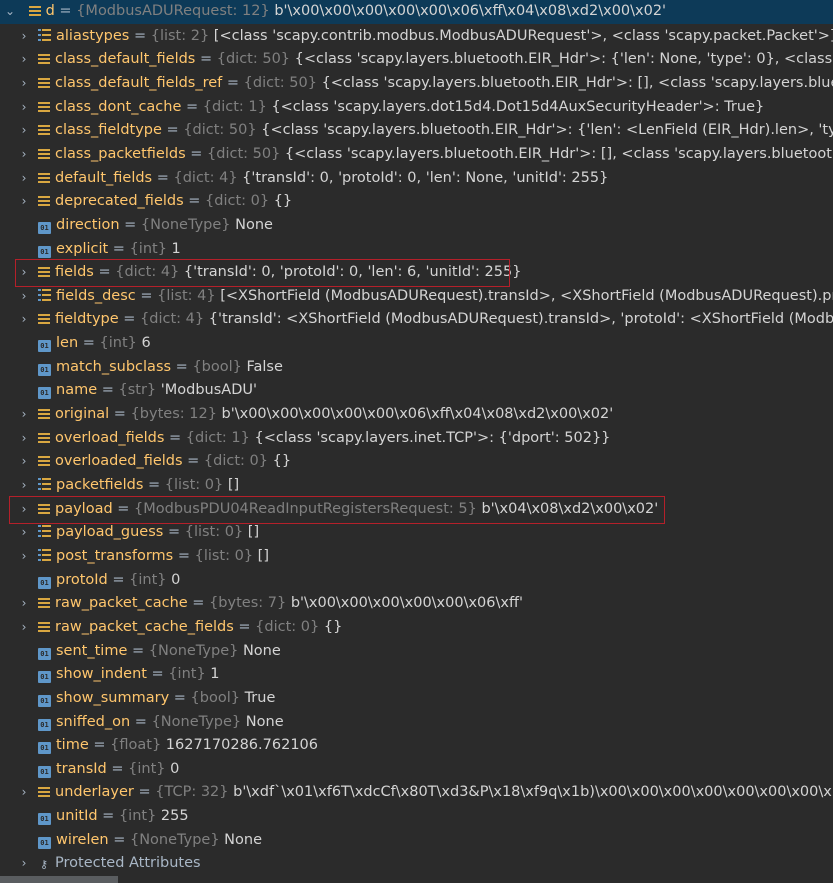  What do you see at coordinates (82, 248) in the screenshot?
I see `variable-name: explicit` at bounding box center [82, 248].